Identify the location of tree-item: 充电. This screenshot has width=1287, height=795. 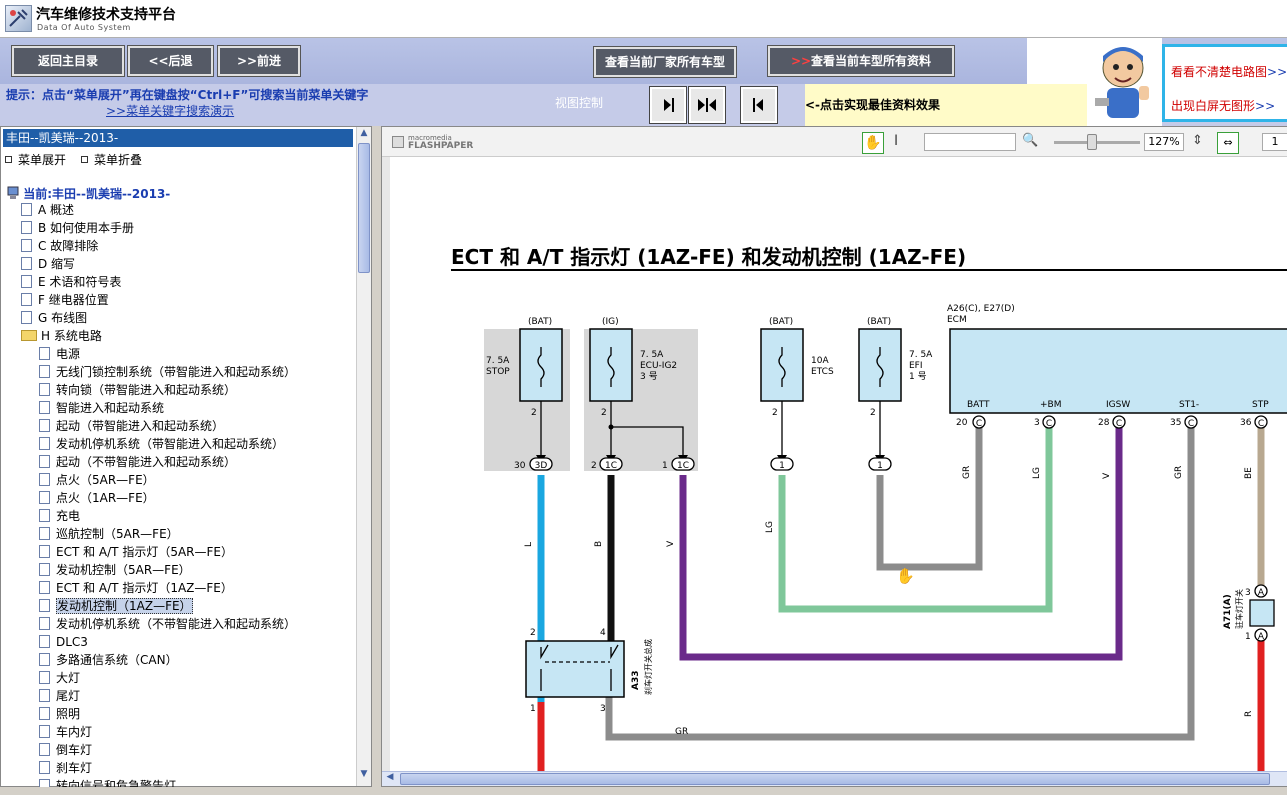
(59, 516).